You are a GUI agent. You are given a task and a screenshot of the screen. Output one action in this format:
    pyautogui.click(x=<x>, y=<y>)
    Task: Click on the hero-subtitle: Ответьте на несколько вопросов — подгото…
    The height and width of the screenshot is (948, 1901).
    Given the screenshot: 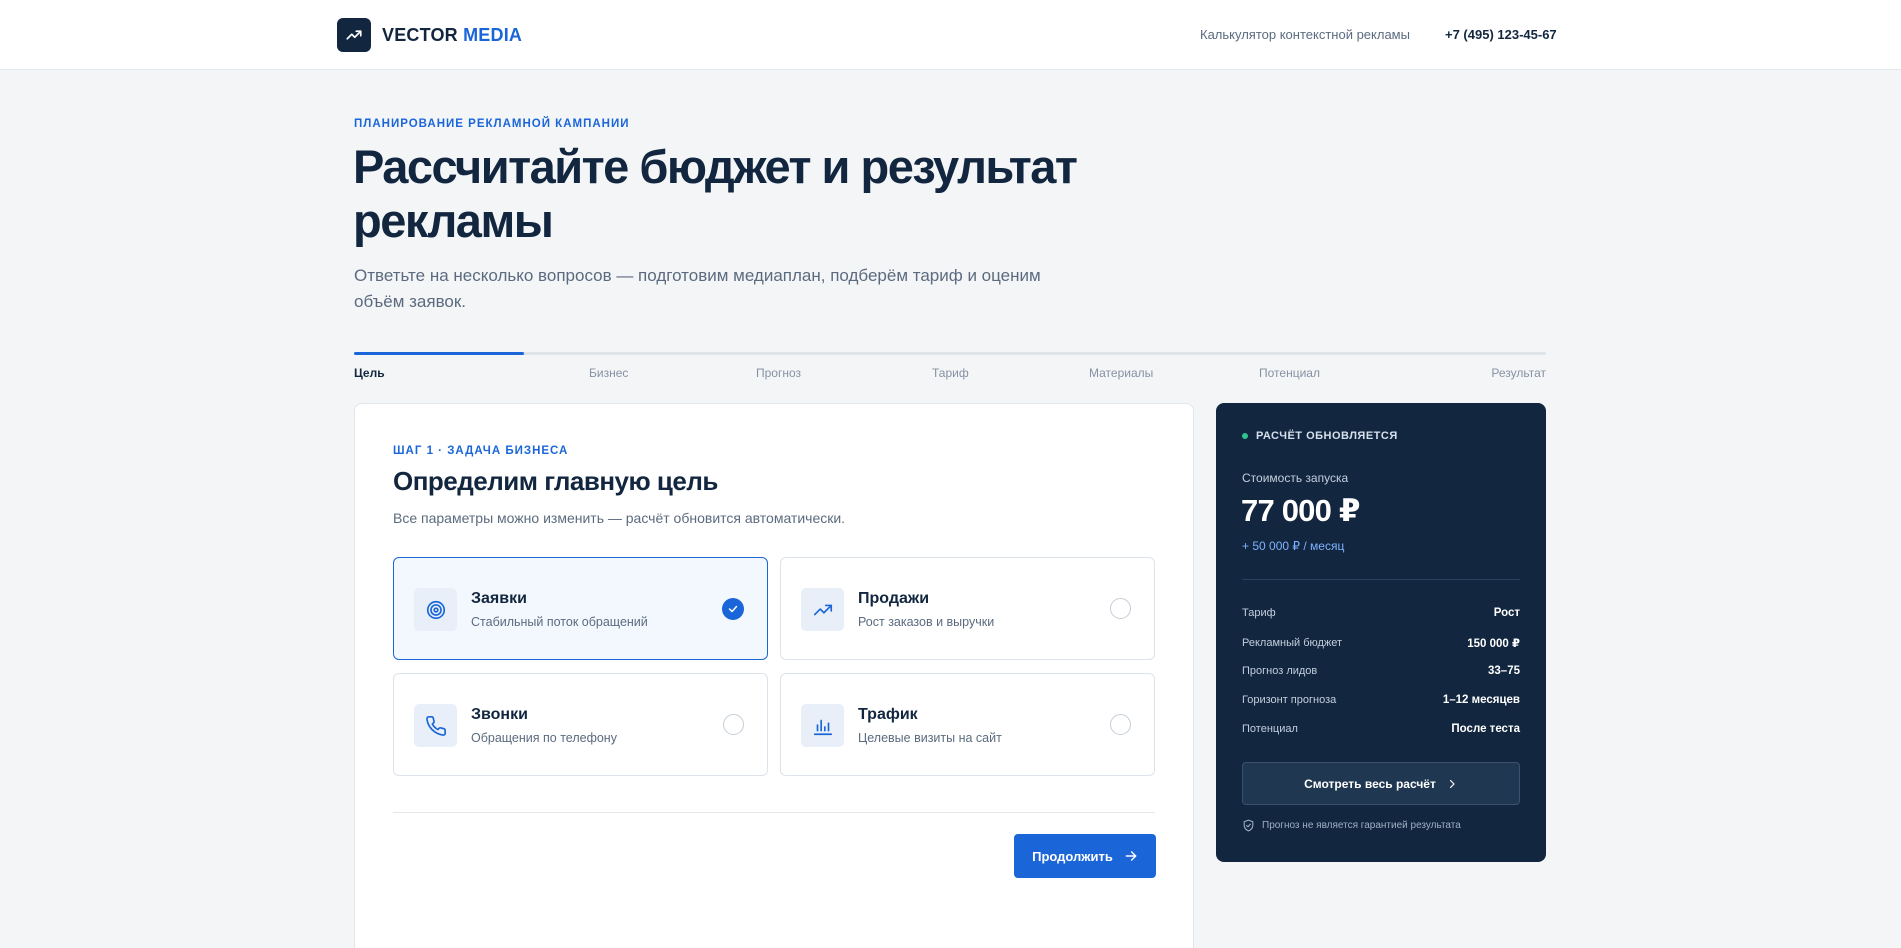 What is the action you would take?
    pyautogui.click(x=697, y=288)
    